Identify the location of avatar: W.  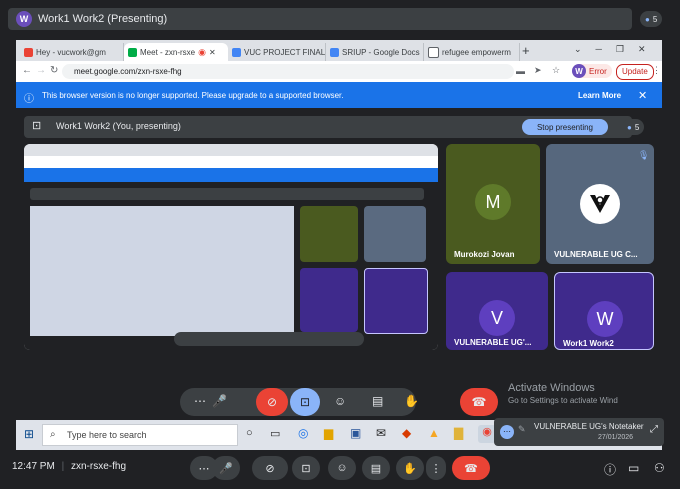
(605, 319).